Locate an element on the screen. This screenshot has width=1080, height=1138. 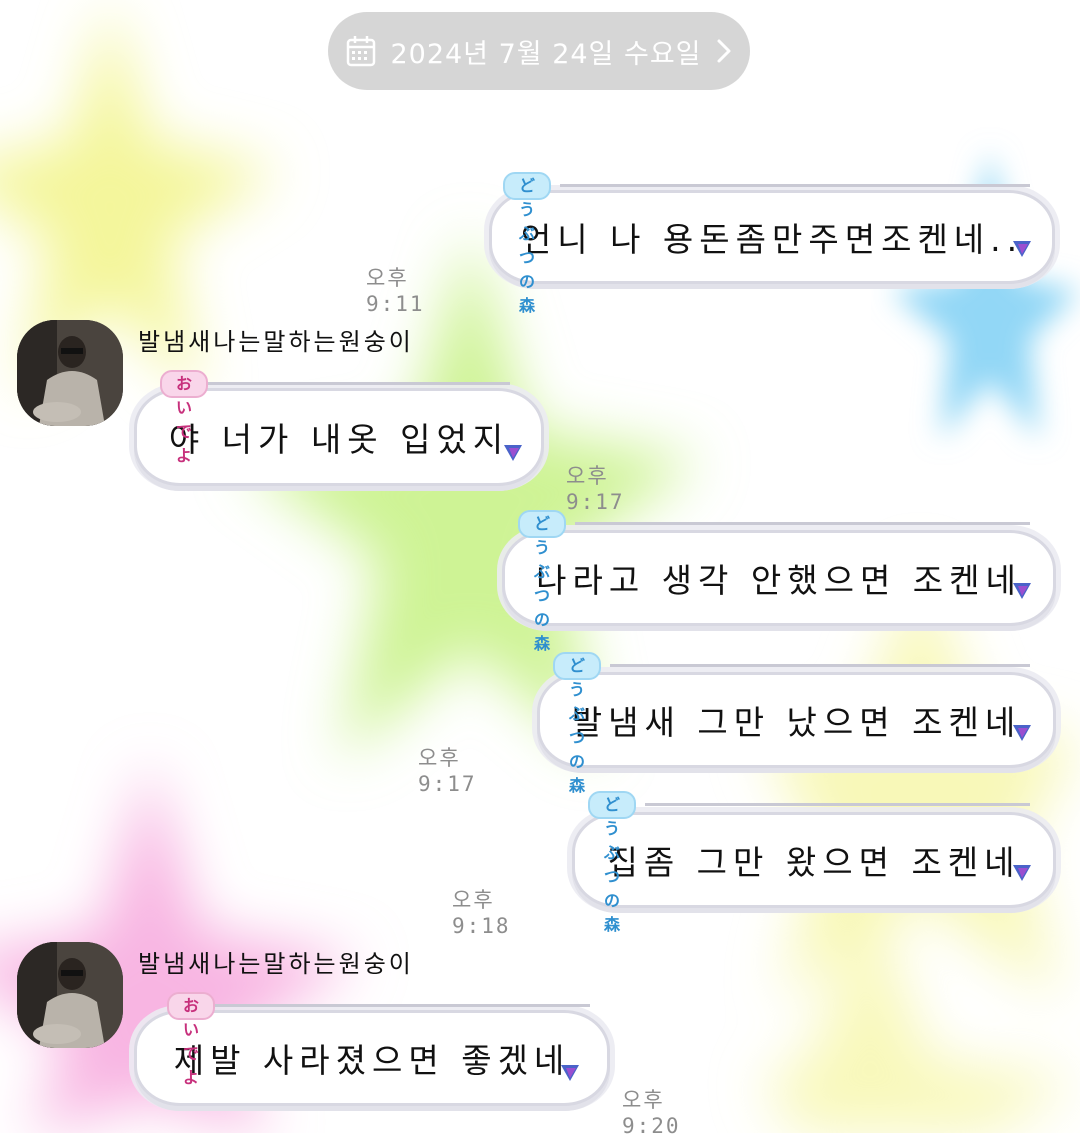
message-bubble: 집좀 그만 왔으면 조켄네 is located at coordinates (814, 860).